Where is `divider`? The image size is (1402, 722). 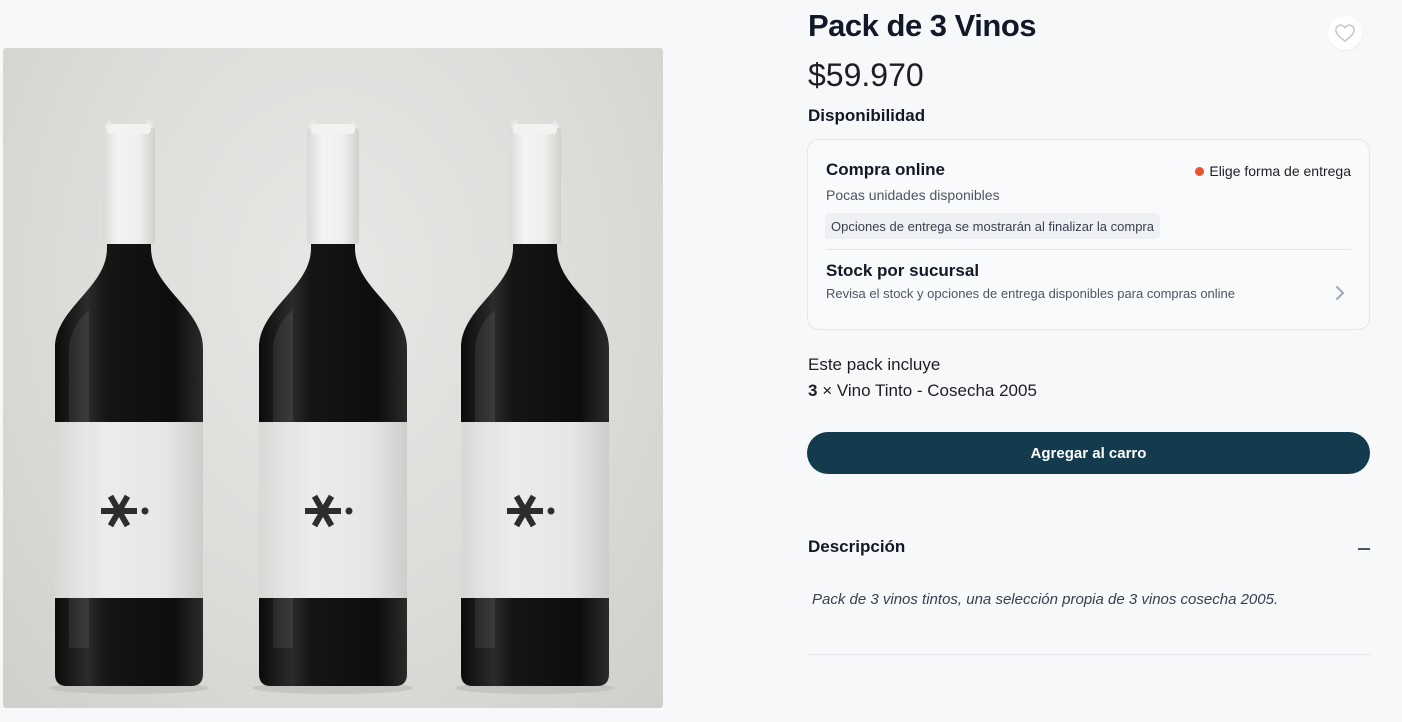
divider is located at coordinates (1088, 654).